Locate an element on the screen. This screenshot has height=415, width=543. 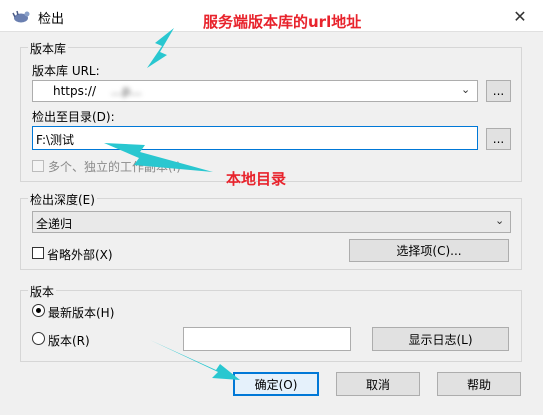
radio-dot is located at coordinates (38, 310).